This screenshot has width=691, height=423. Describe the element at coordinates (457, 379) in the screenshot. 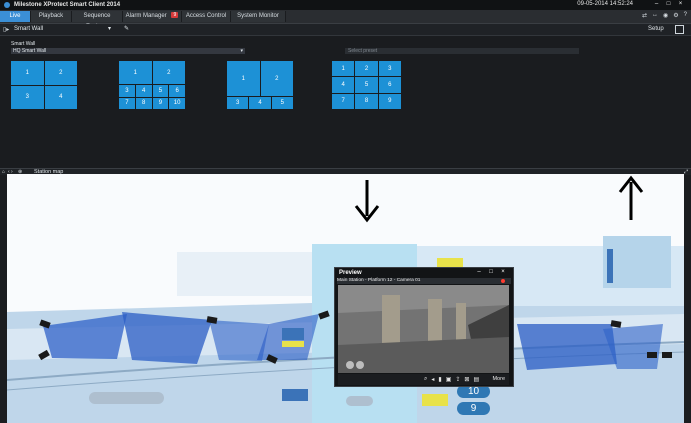

I see `export-icon: ⇪` at that location.